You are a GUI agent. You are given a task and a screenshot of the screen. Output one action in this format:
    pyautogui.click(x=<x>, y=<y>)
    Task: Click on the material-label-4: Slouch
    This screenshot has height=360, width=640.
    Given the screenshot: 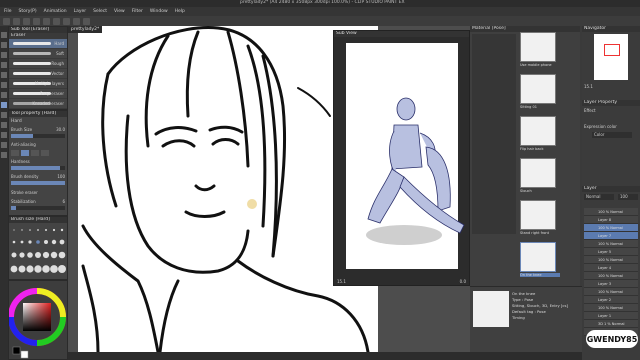 What is the action you would take?
    pyautogui.click(x=540, y=191)
    